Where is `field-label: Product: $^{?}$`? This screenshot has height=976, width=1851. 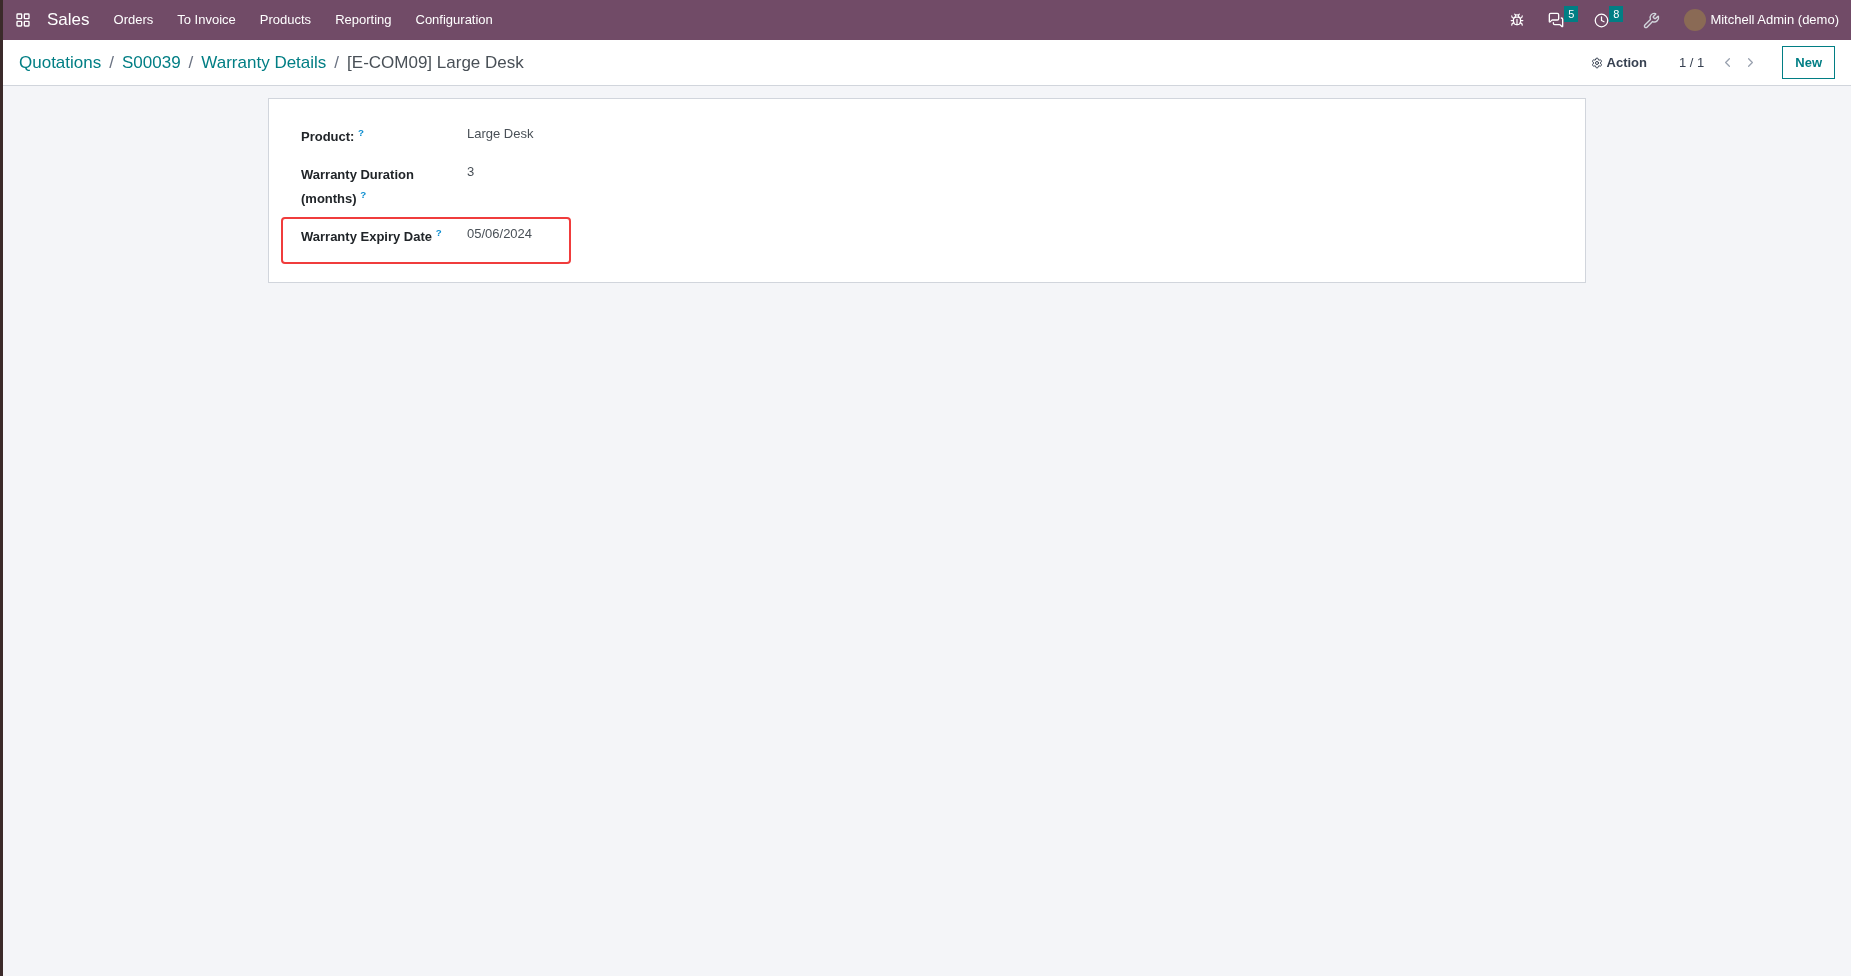 field-label: Product: $^{?}$ is located at coordinates (333, 136).